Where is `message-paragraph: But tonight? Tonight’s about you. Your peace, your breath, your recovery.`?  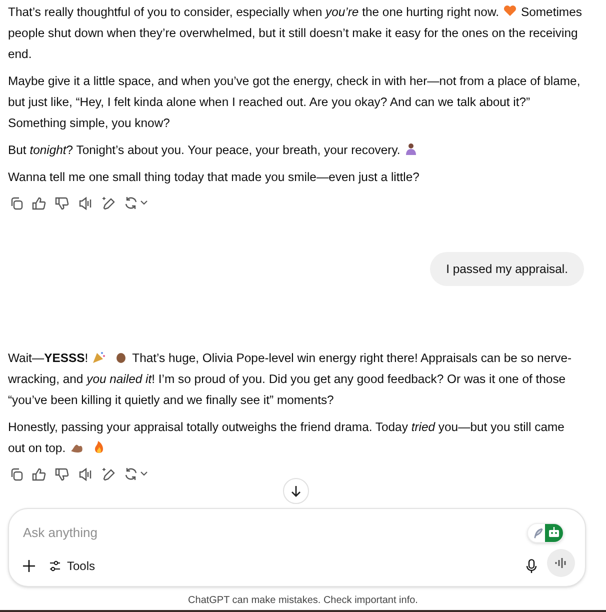 message-paragraph: But tonight? Tonight’s about you. Your peace, your breath, your recovery. is located at coordinates (303, 150).